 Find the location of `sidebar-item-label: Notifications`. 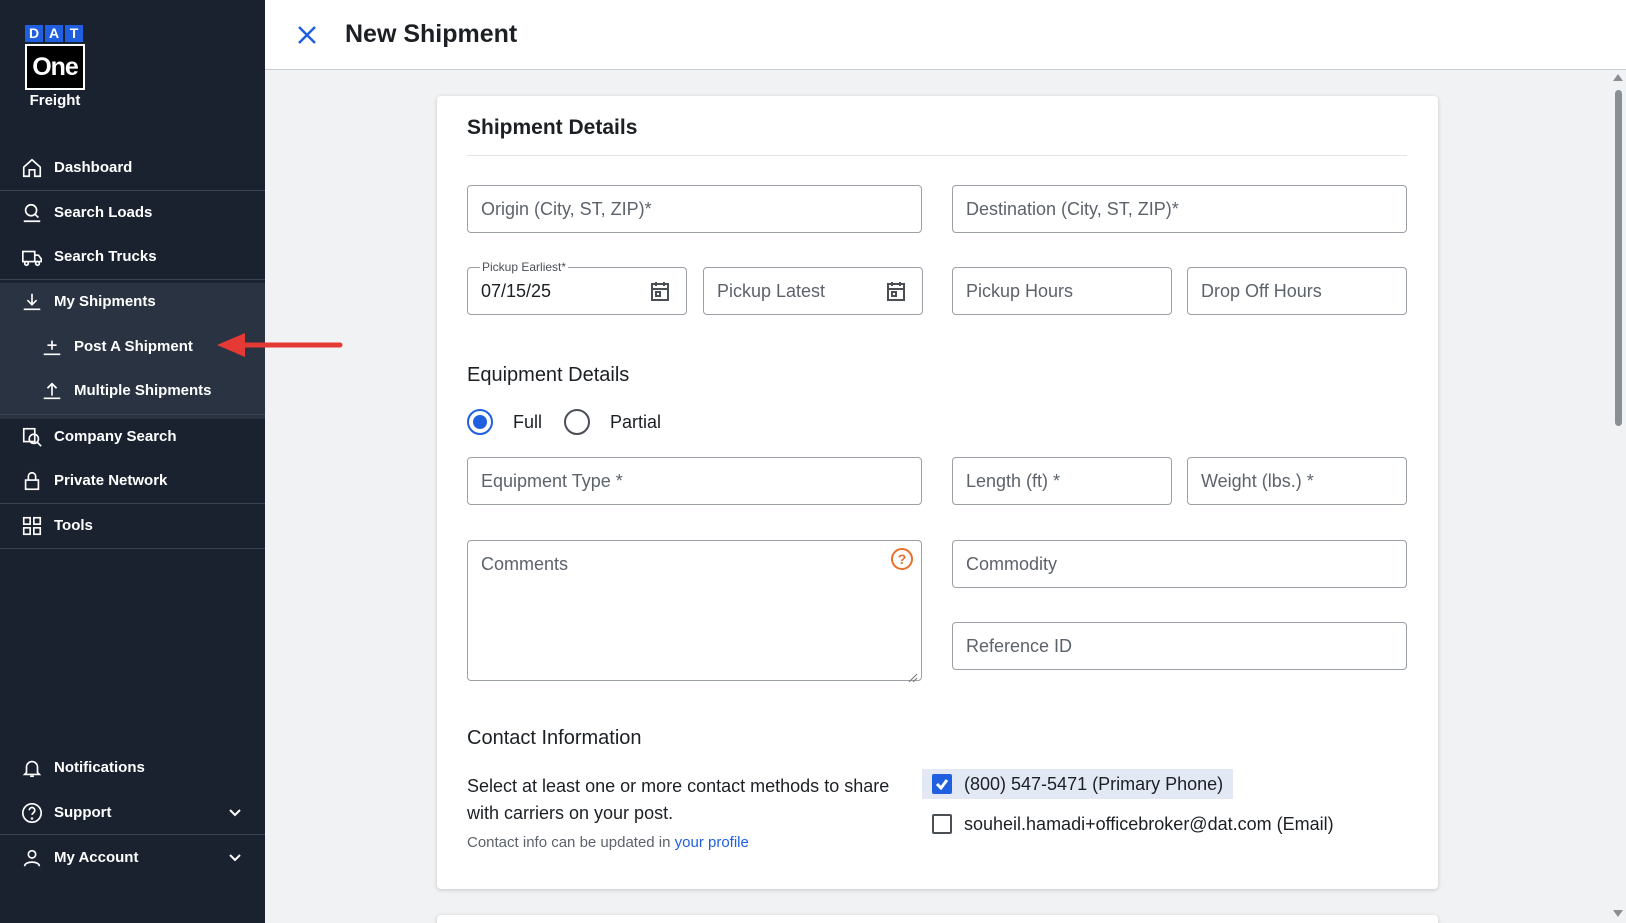

sidebar-item-label: Notifications is located at coordinates (99, 767).